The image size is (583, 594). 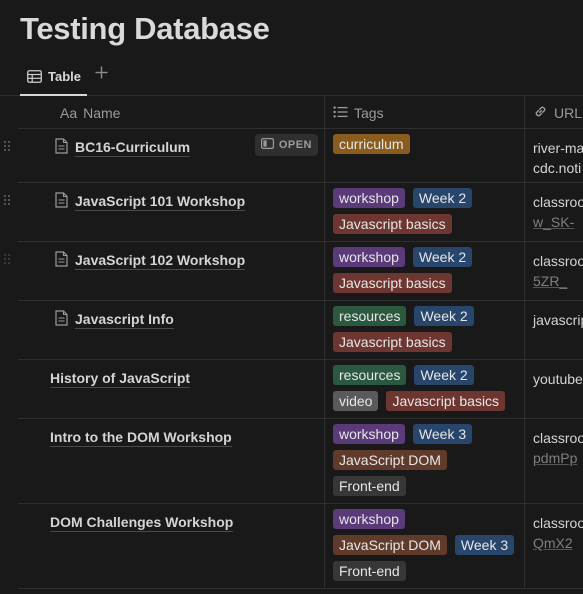 What do you see at coordinates (187, 212) in the screenshot?
I see `cell-name: JavaScript 101 Workshop` at bounding box center [187, 212].